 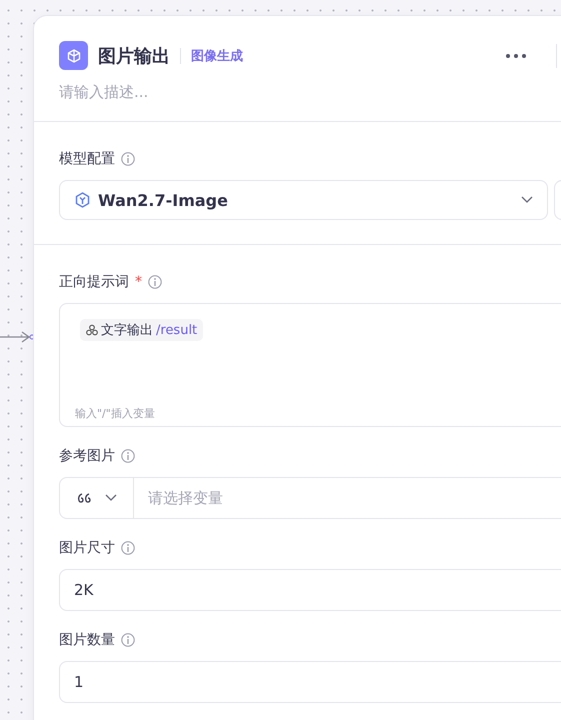 What do you see at coordinates (347, 498) in the screenshot?
I see `variable-input: 请选择变量` at bounding box center [347, 498].